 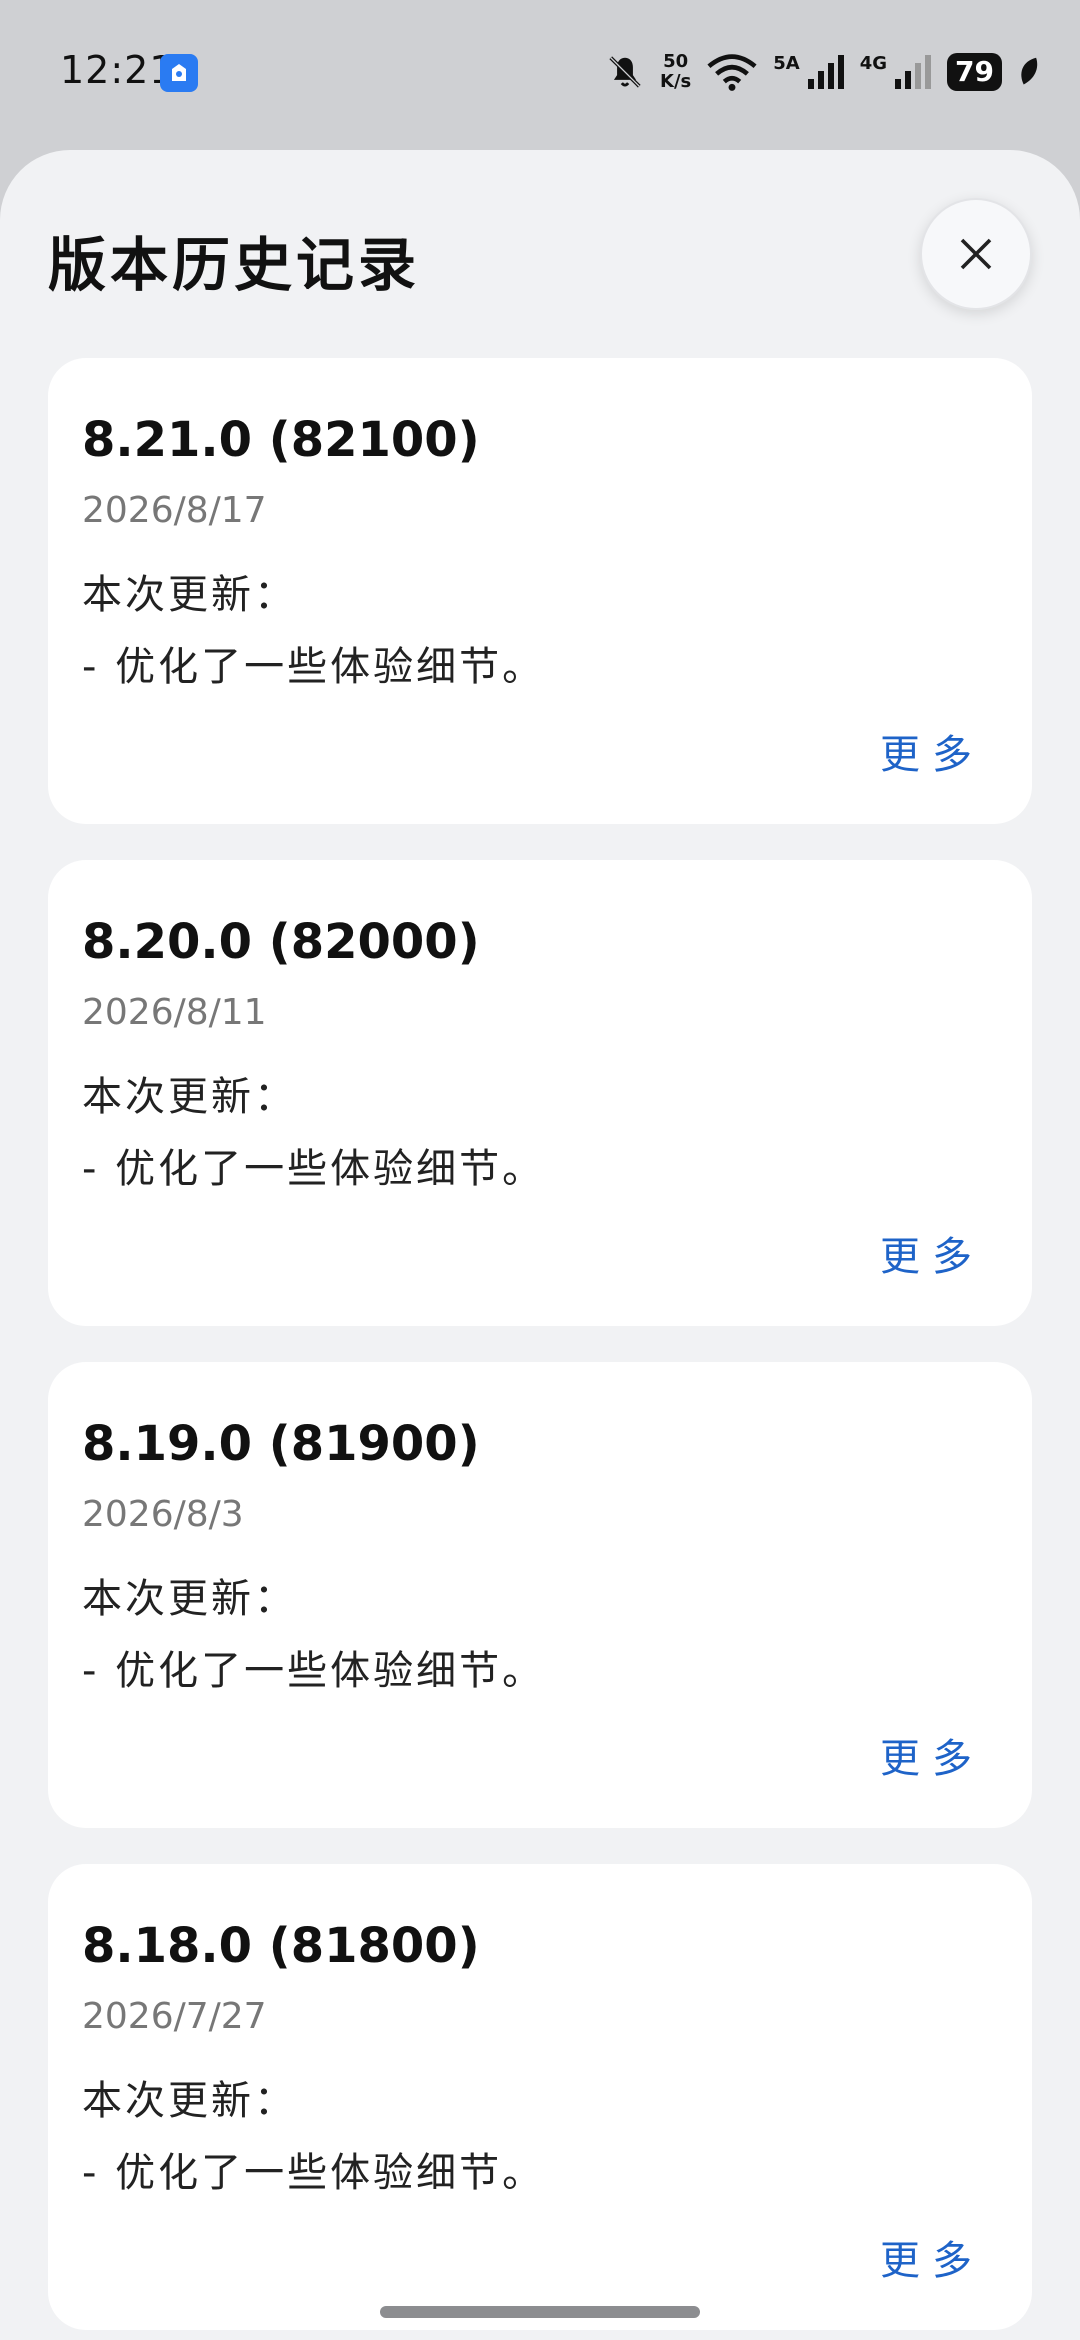 I want to click on bell-off-icon, so click(x=625, y=72).